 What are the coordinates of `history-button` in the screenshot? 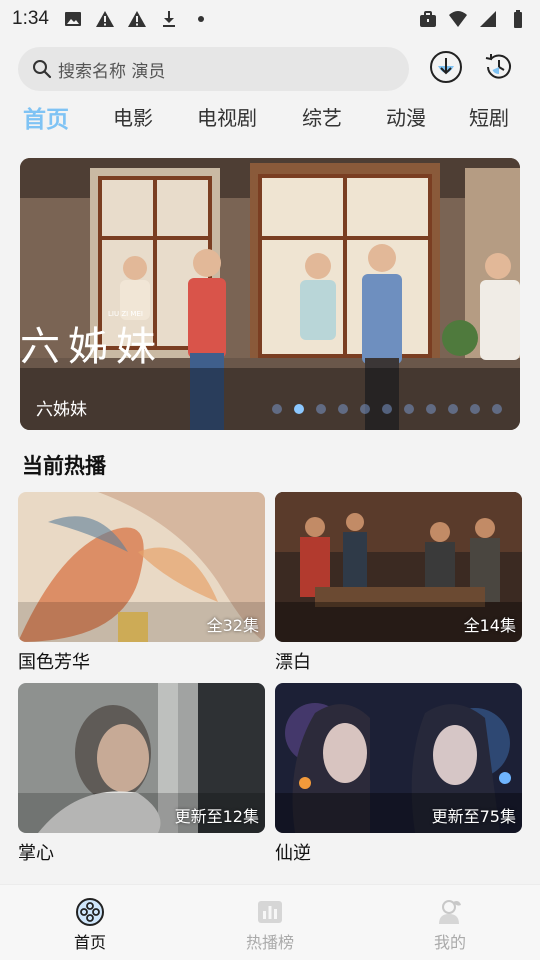 It's located at (499, 67).